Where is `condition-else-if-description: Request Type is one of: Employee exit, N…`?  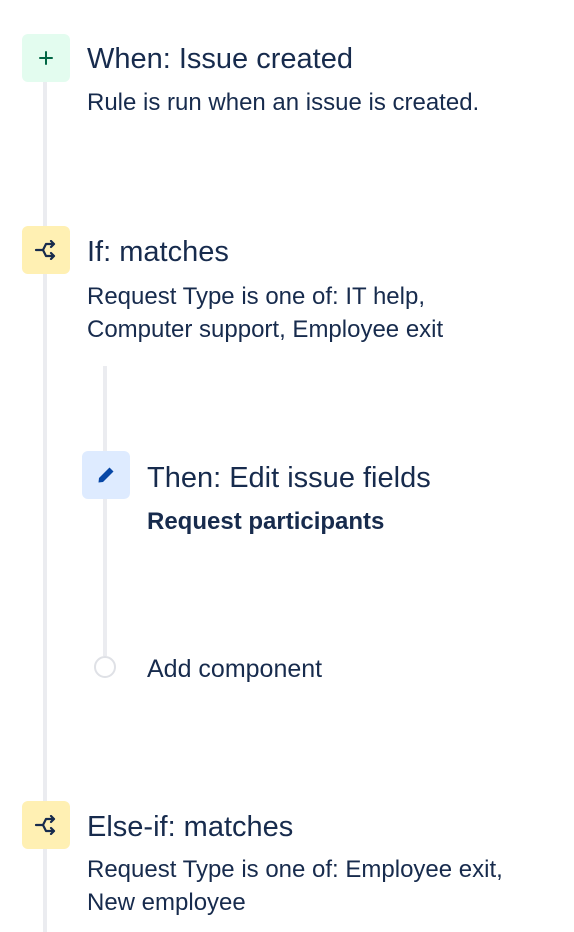 condition-else-if-description: Request Type is one of: Employee exit, N… is located at coordinates (295, 886).